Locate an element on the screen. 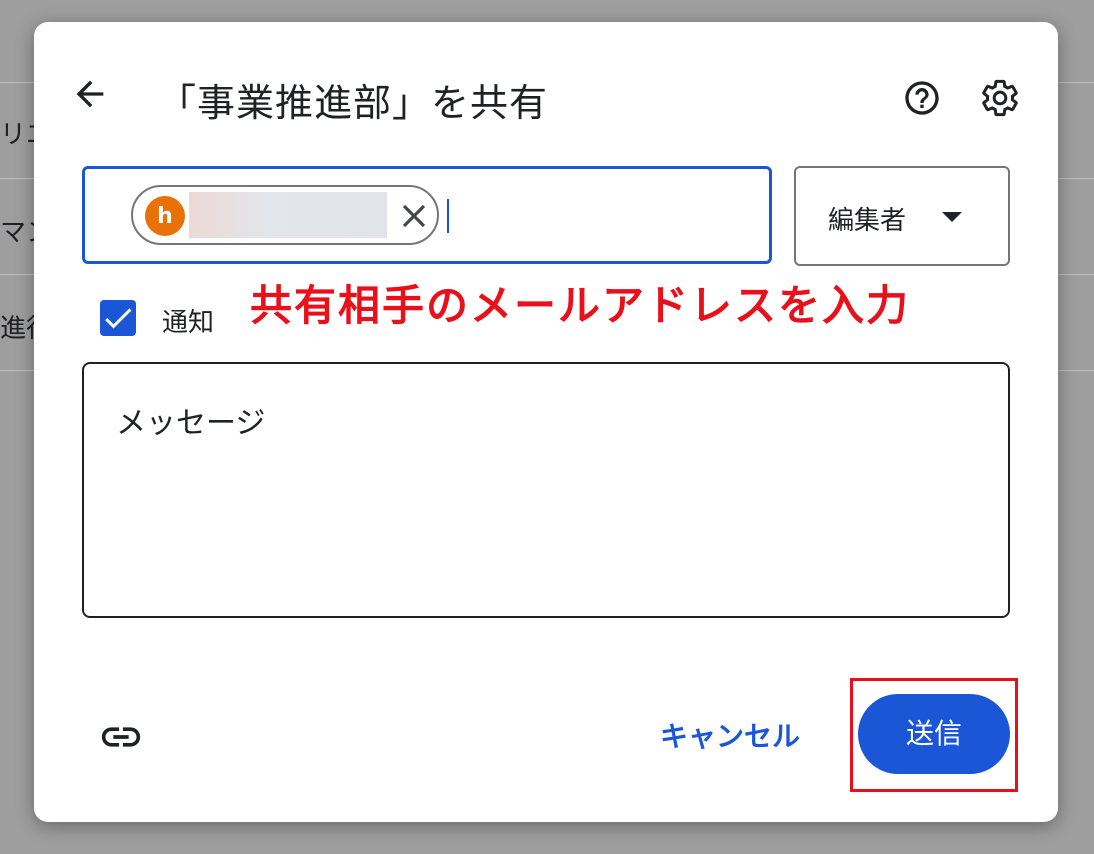 This screenshot has width=1094, height=854. message-placeholder: メッセージ is located at coordinates (191, 423).